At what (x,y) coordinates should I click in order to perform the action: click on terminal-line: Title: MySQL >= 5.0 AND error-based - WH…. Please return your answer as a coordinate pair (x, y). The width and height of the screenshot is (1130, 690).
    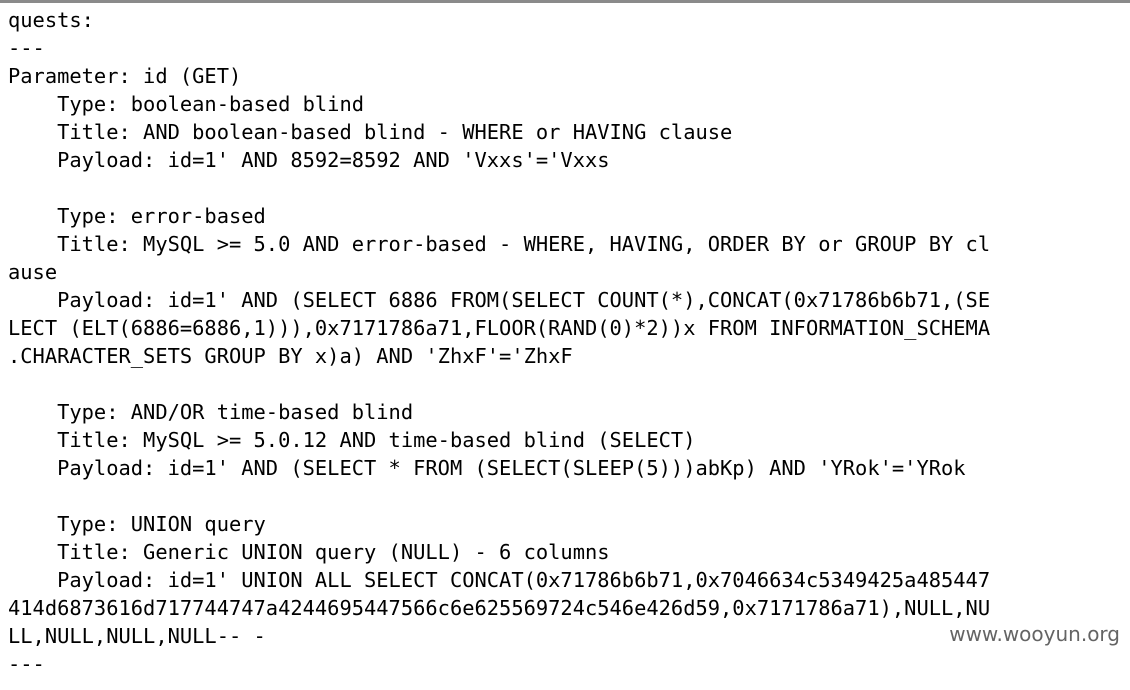
    Looking at the image, I should click on (499, 244).